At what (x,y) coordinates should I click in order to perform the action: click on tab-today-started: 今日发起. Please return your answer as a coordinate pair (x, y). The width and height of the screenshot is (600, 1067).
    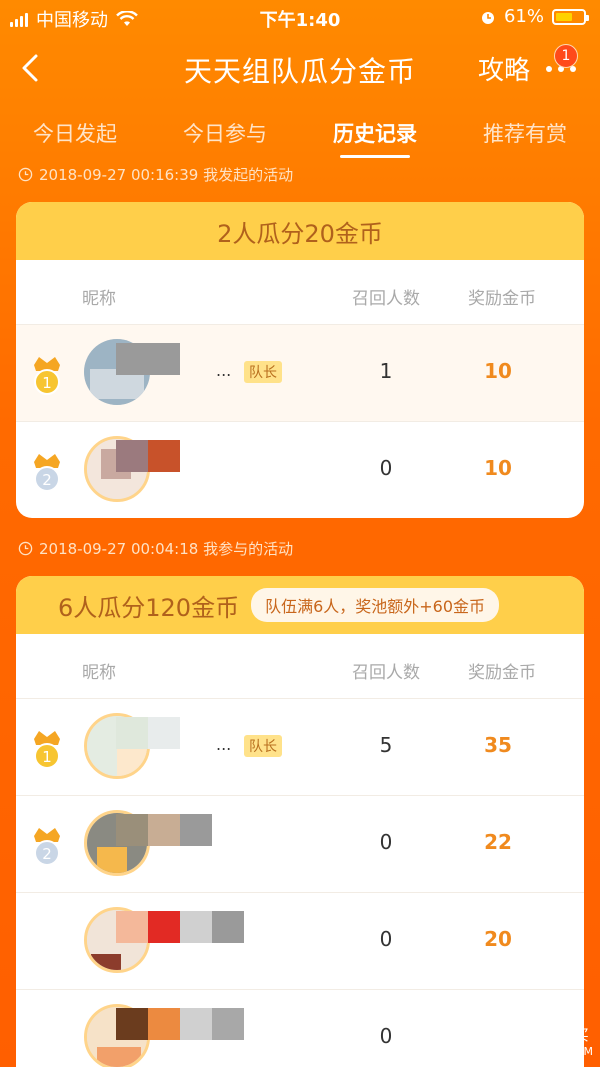
    Looking at the image, I should click on (75, 133).